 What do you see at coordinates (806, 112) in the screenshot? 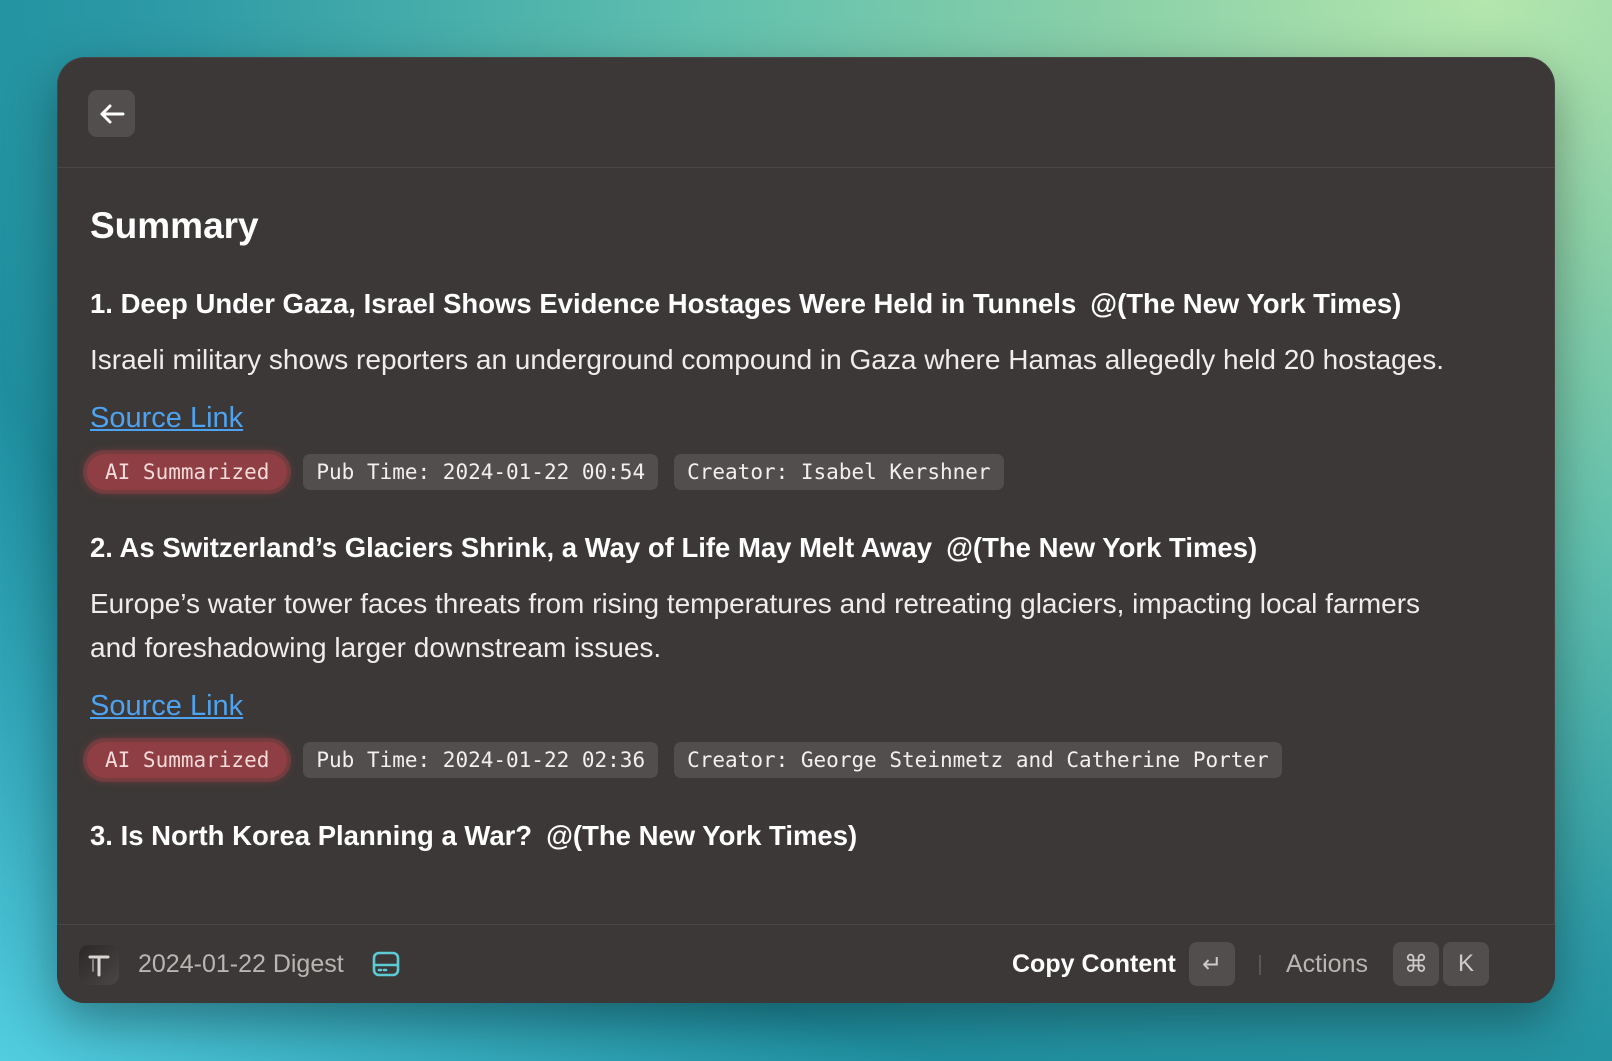
I see `top-bar` at bounding box center [806, 112].